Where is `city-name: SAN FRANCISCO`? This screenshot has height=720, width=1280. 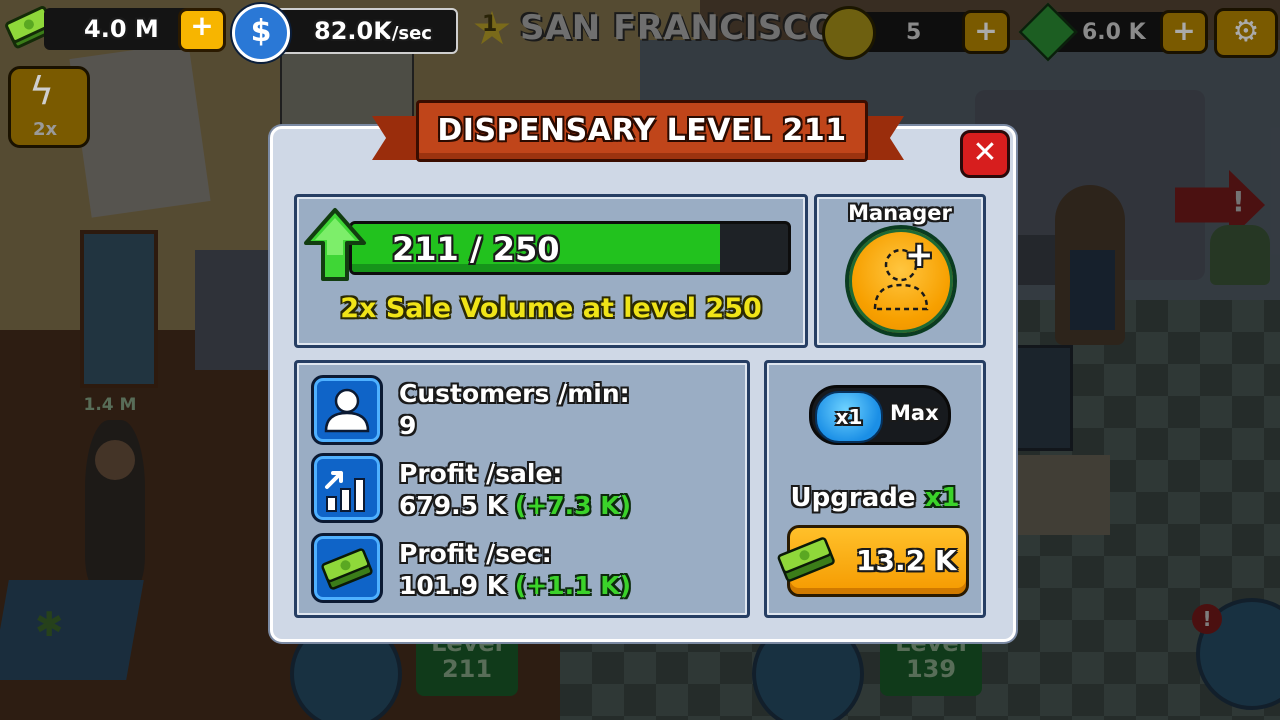
city-name: SAN FRANCISCO is located at coordinates (679, 28).